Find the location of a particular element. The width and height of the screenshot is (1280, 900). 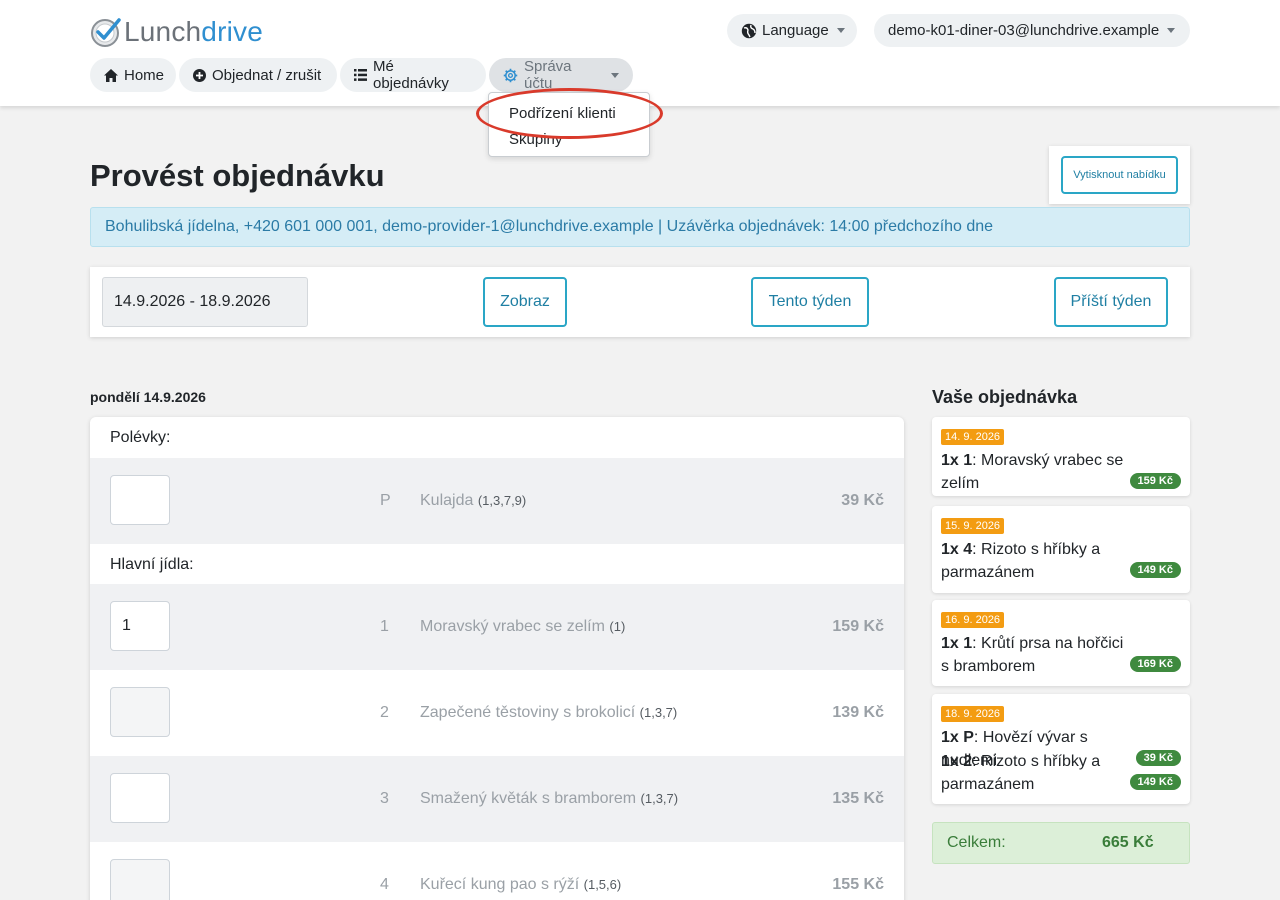

order-line: 1x 1: Moravský vrabec se zelím is located at coordinates (1032, 472).